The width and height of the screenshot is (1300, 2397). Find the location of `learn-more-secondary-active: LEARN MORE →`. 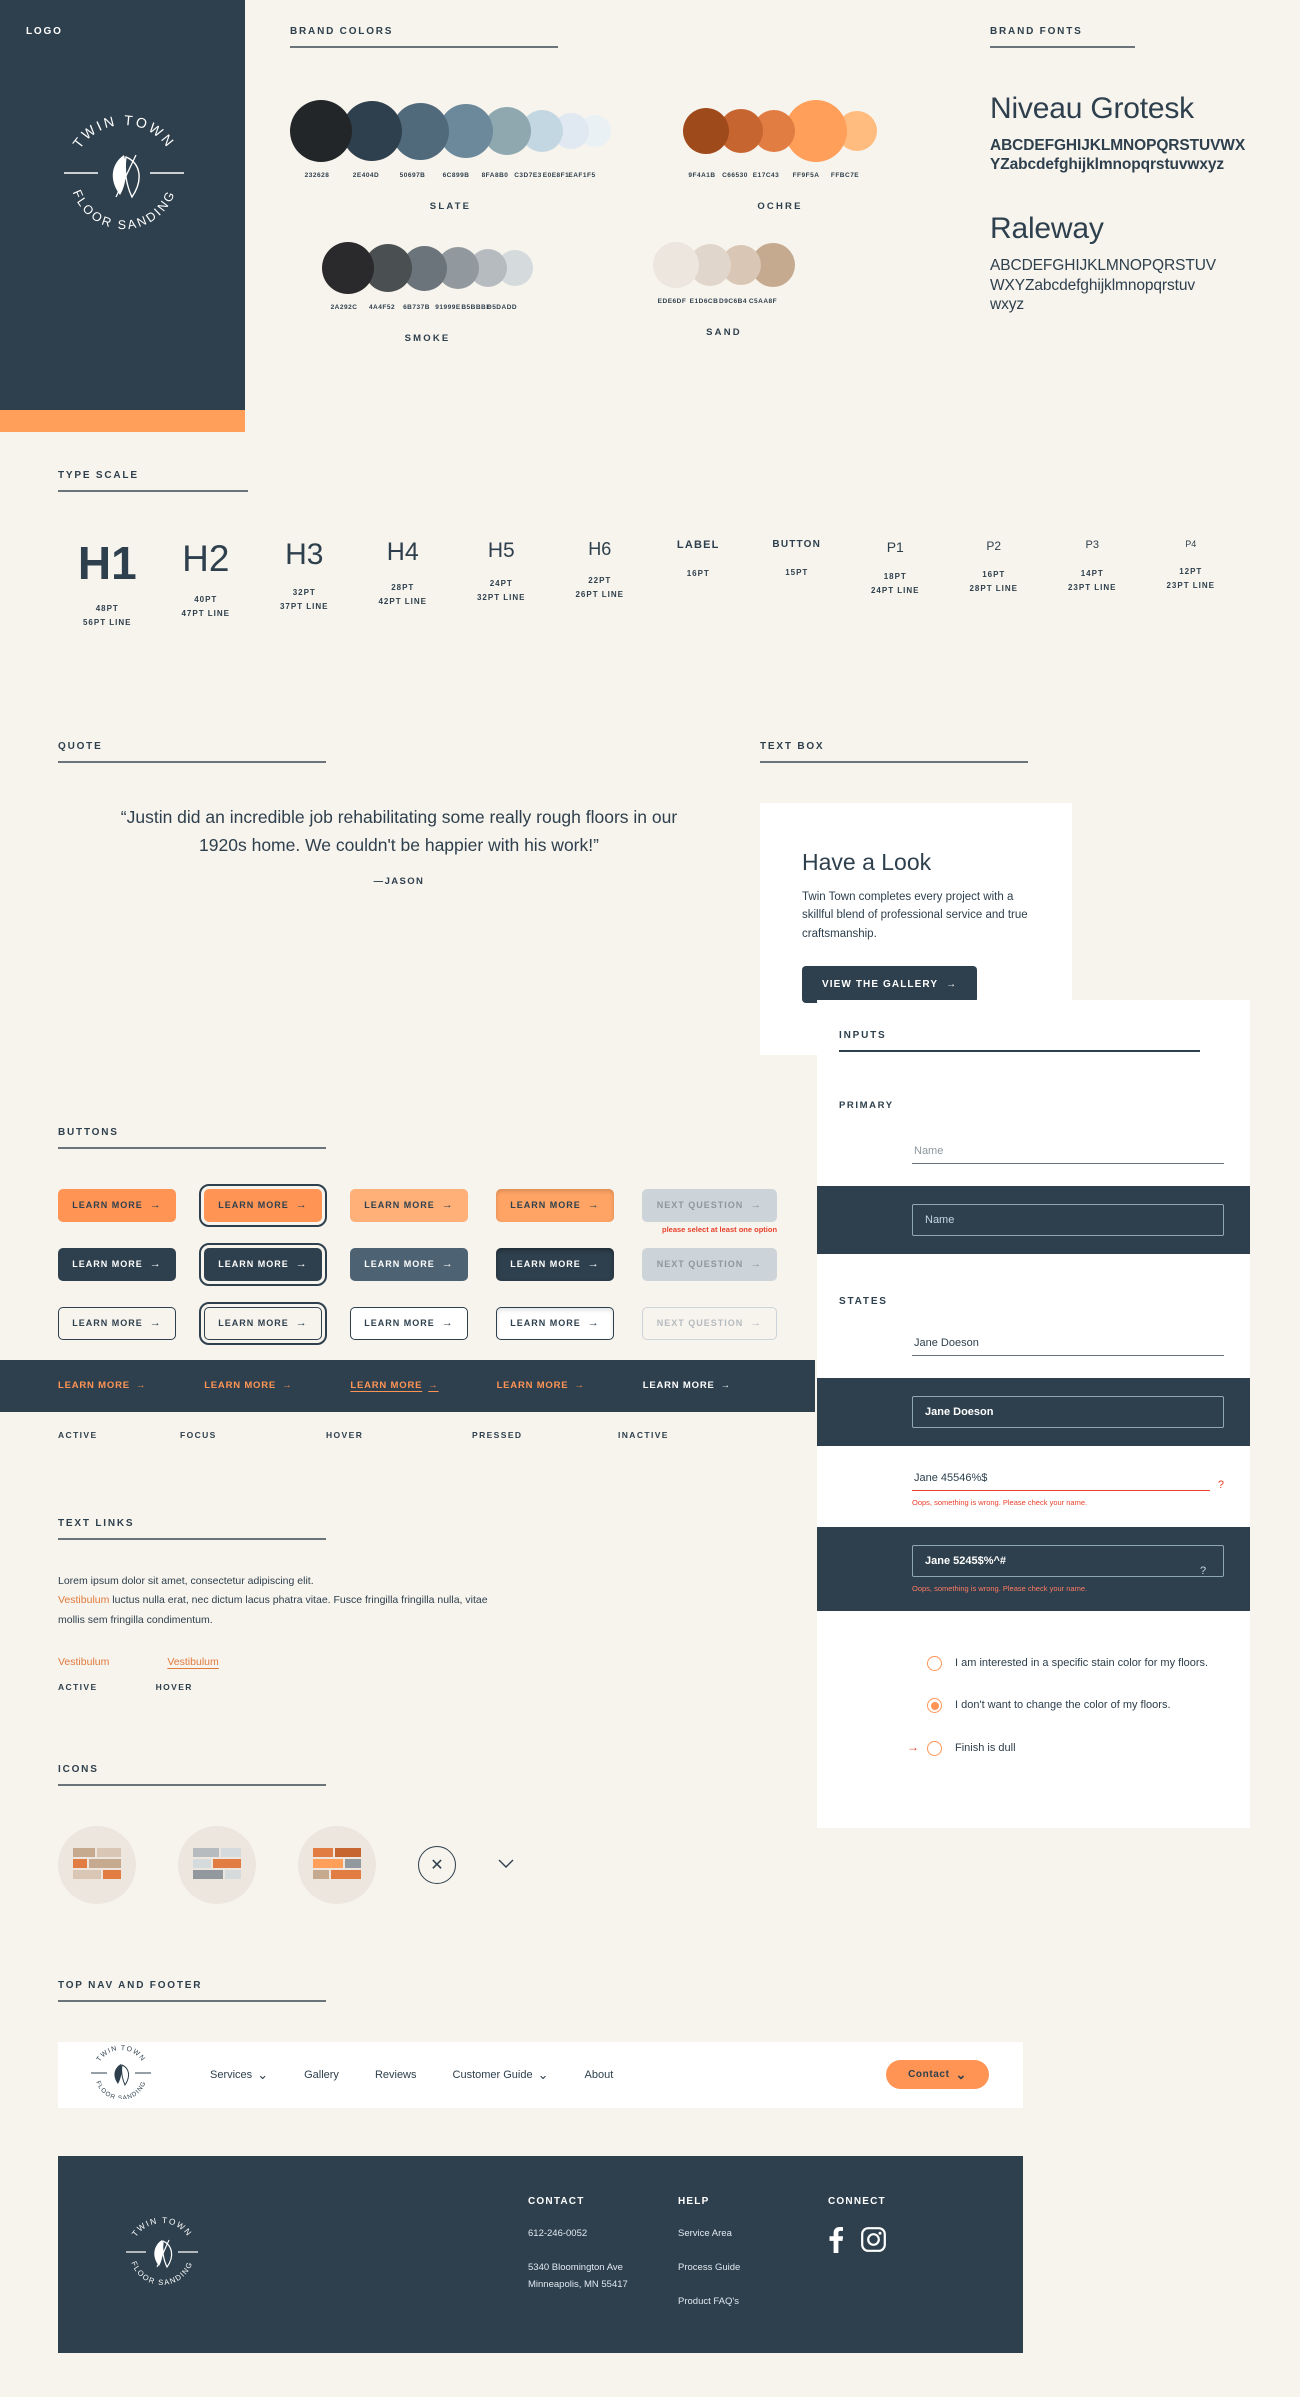

learn-more-secondary-active: LEARN MORE → is located at coordinates (117, 1264).